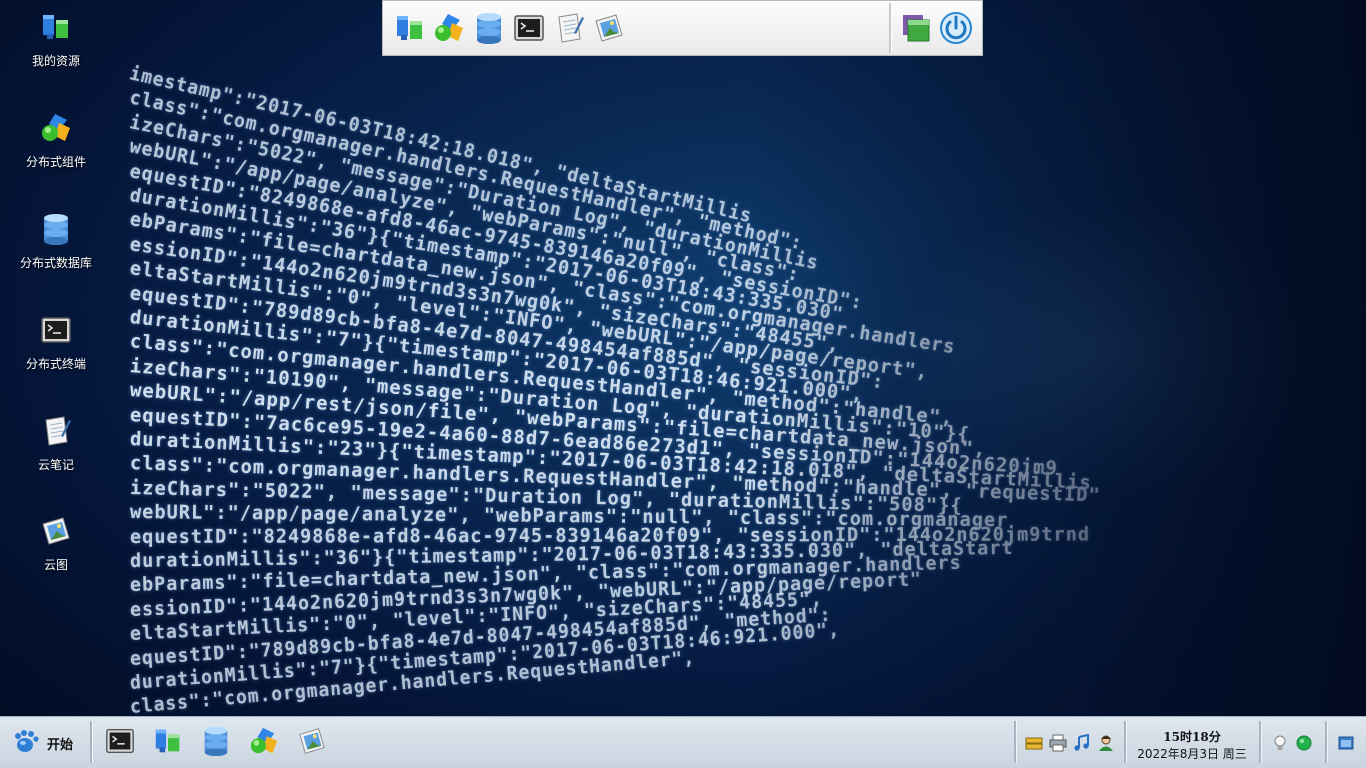 This screenshot has width=1366, height=768. I want to click on desktop-icon-label: 分布式组件, so click(55, 162).